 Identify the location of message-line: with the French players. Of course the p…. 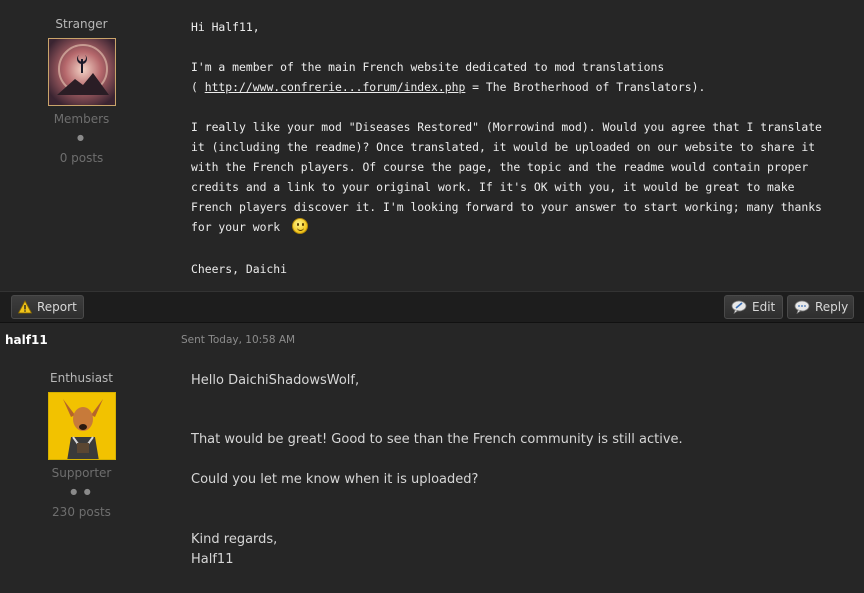
(500, 167).